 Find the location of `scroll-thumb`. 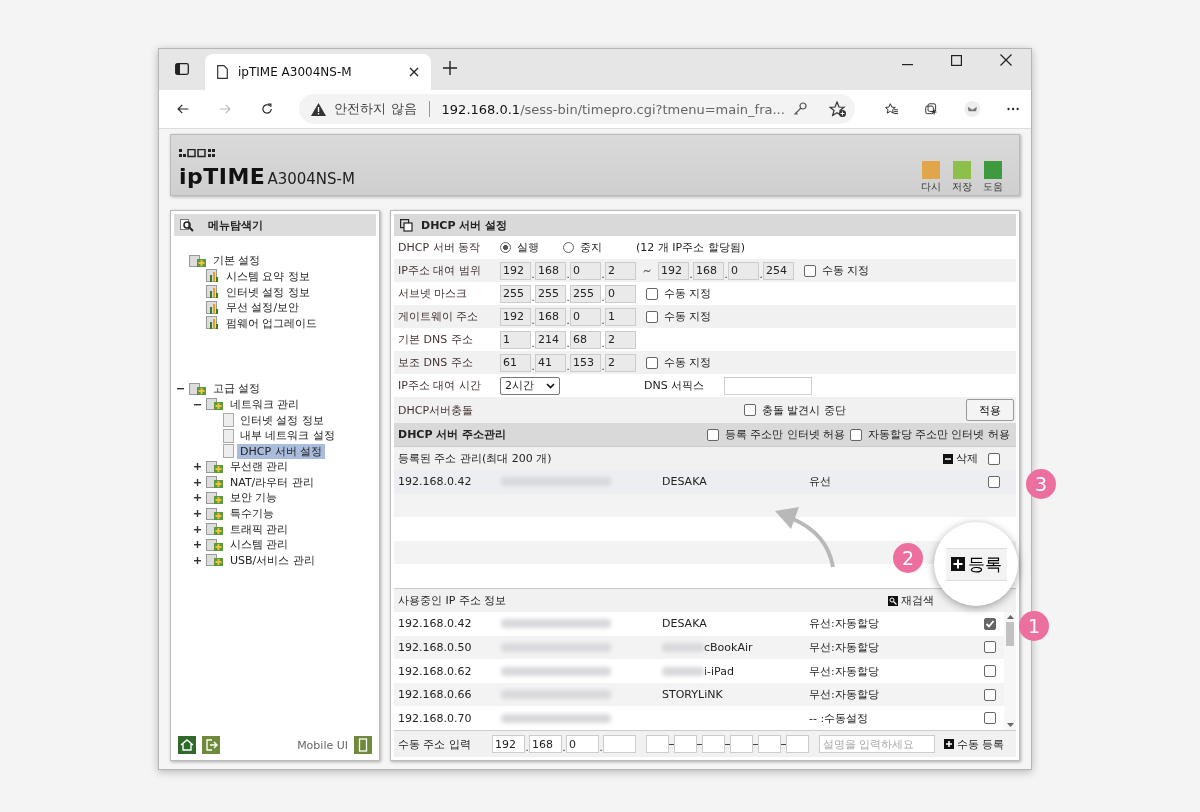

scroll-thumb is located at coordinates (1010, 634).